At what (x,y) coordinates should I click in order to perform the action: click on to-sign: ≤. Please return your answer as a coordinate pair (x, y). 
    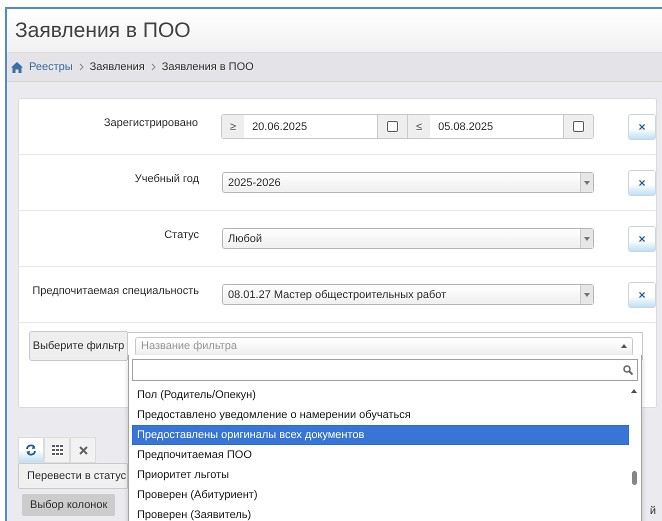
    Looking at the image, I should click on (418, 126).